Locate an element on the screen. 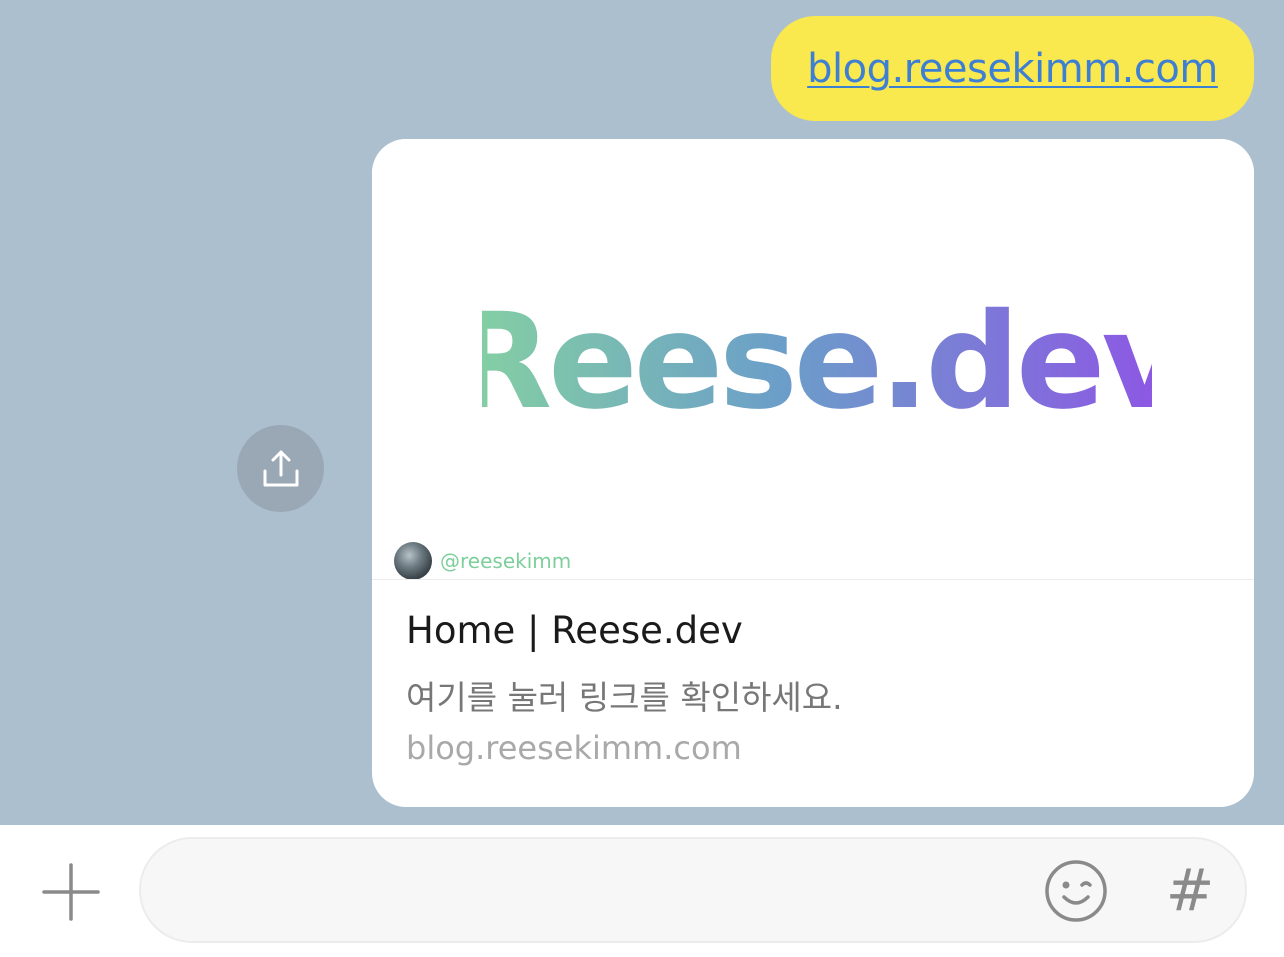 Image resolution: width=1284 pixels, height=957 pixels. link-domain: blog.reesekimm.com is located at coordinates (574, 748).